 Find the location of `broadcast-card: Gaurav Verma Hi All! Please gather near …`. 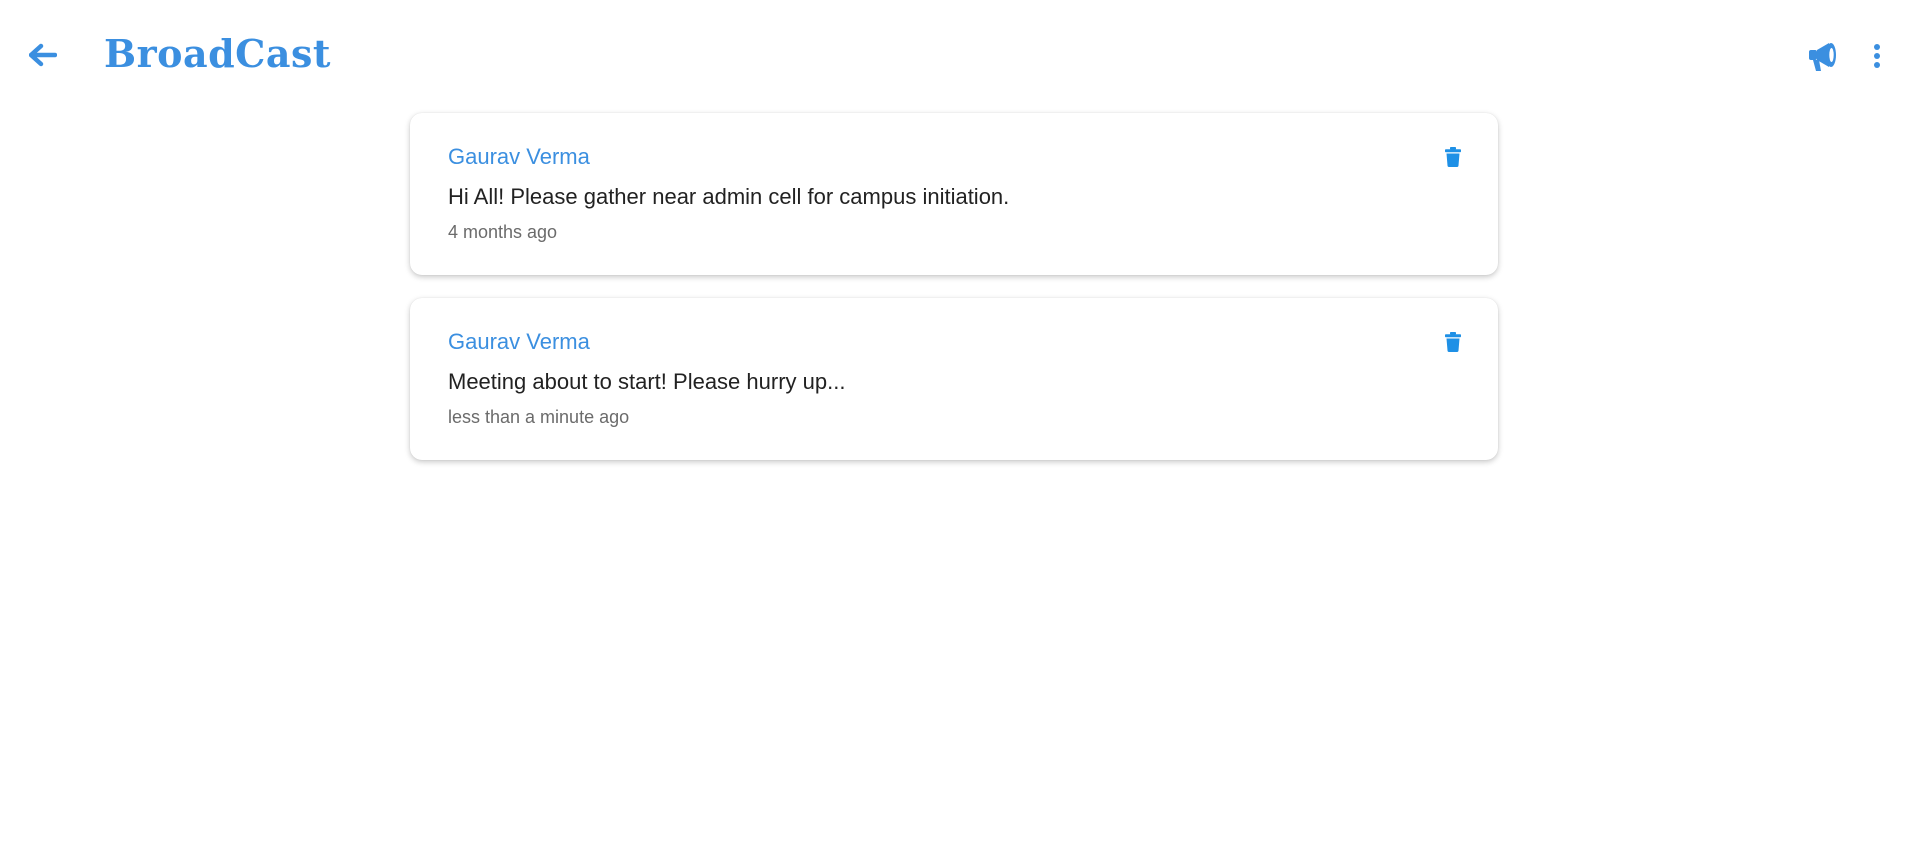

broadcast-card: Gaurav Verma Hi All! Please gather near … is located at coordinates (954, 194).